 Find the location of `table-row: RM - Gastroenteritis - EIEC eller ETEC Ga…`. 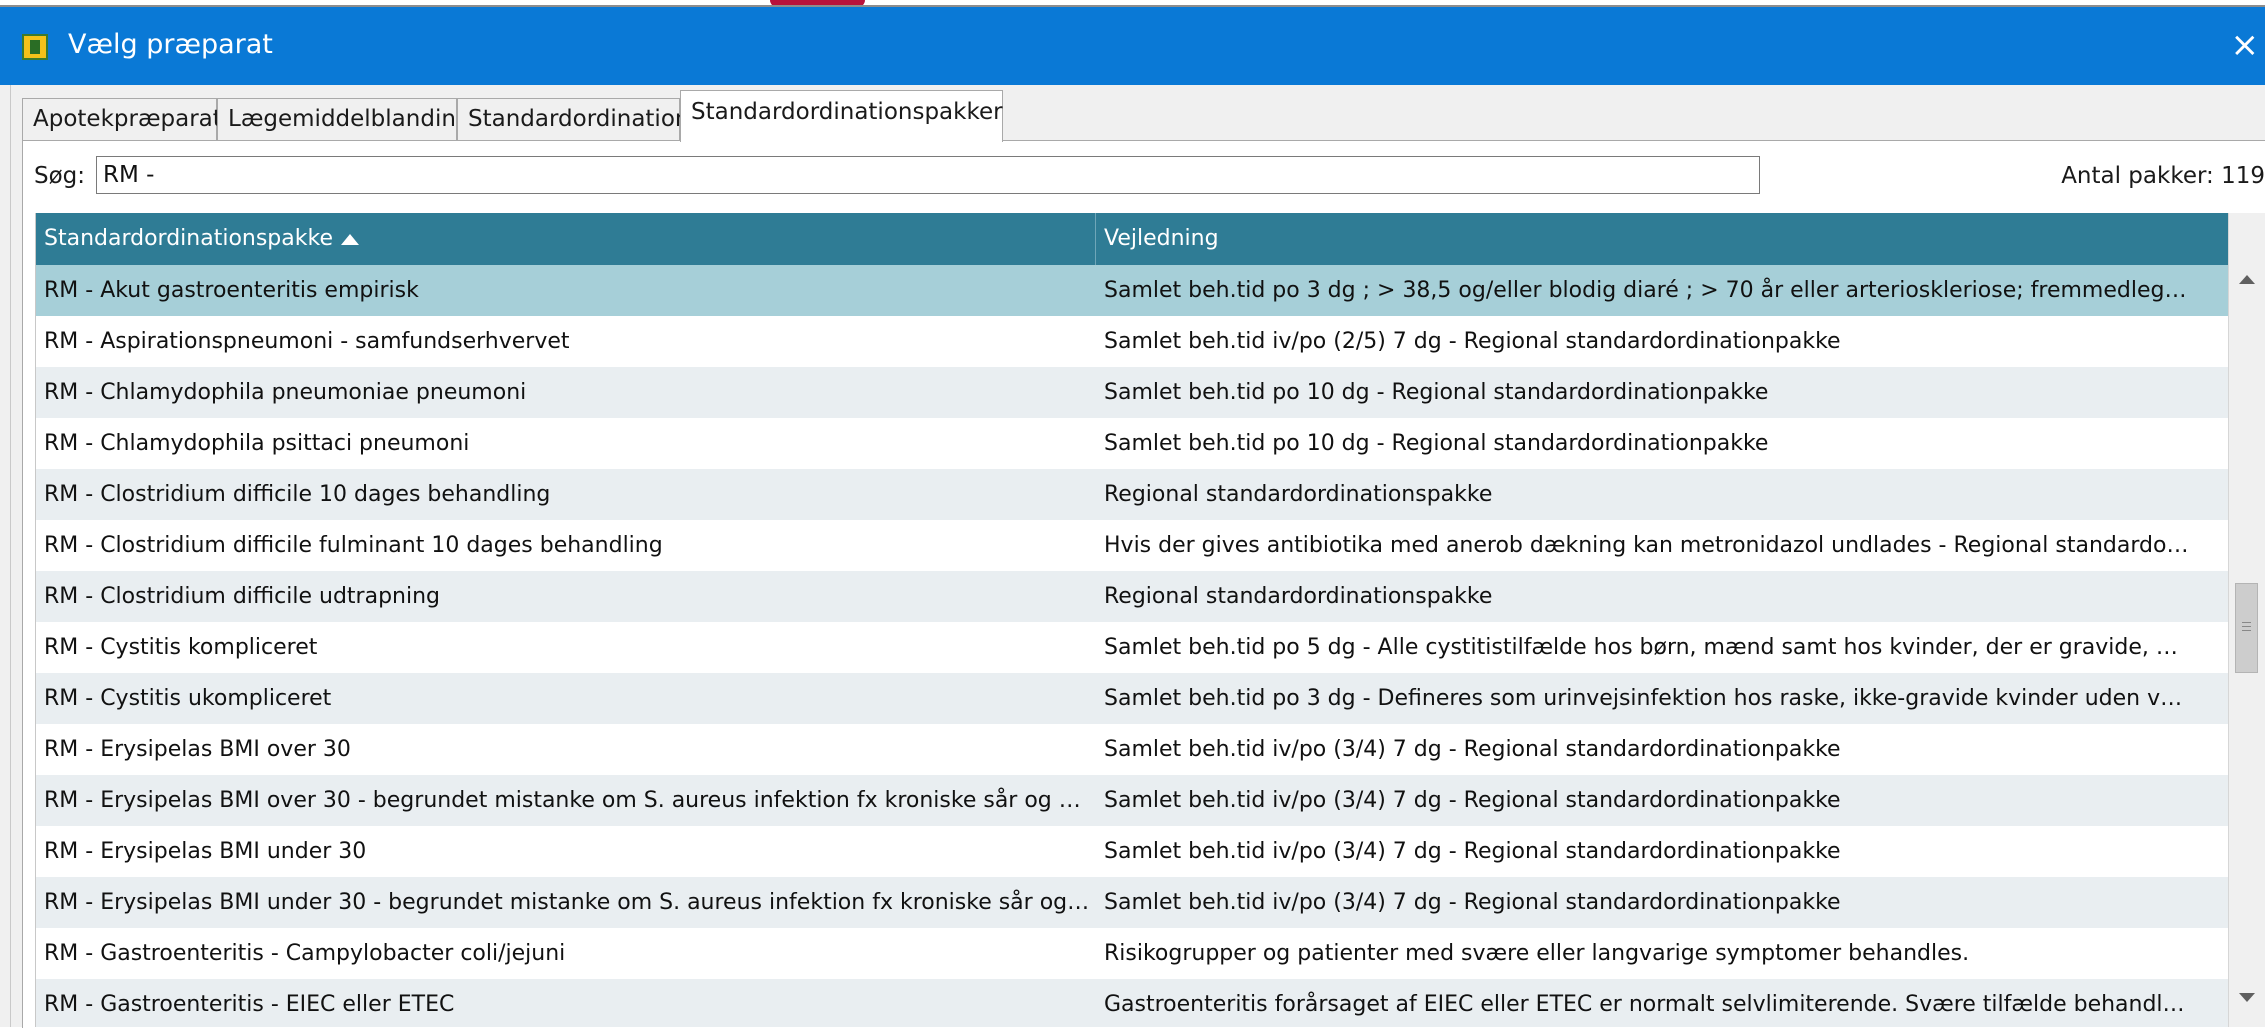

table-row: RM - Gastroenteritis - EIEC eller ETEC Ga… is located at coordinates (1132, 1003).